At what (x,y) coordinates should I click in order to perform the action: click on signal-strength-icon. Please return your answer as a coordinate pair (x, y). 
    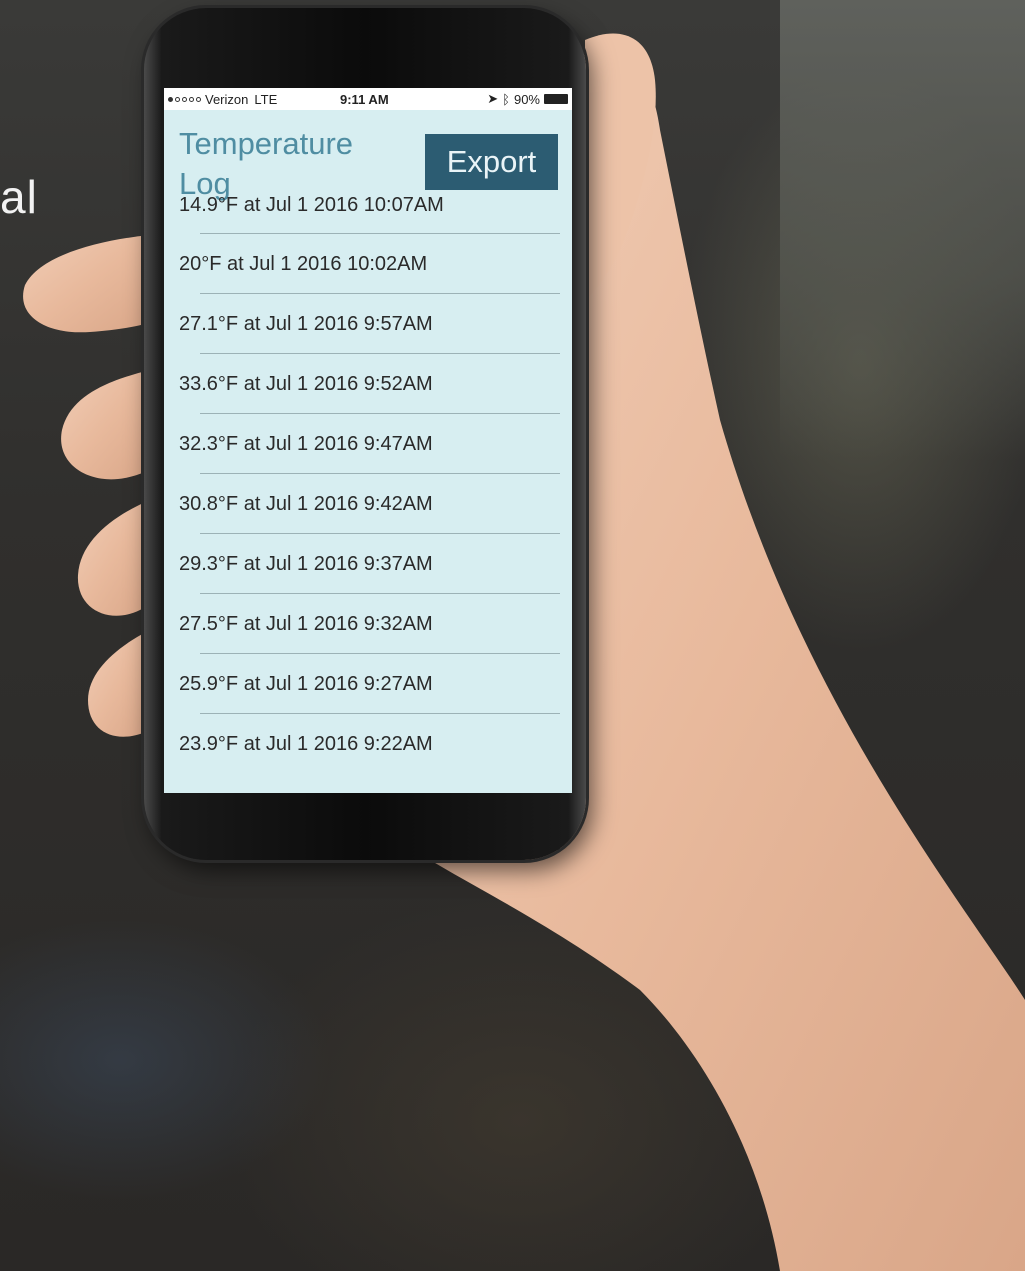
    Looking at the image, I should click on (184, 99).